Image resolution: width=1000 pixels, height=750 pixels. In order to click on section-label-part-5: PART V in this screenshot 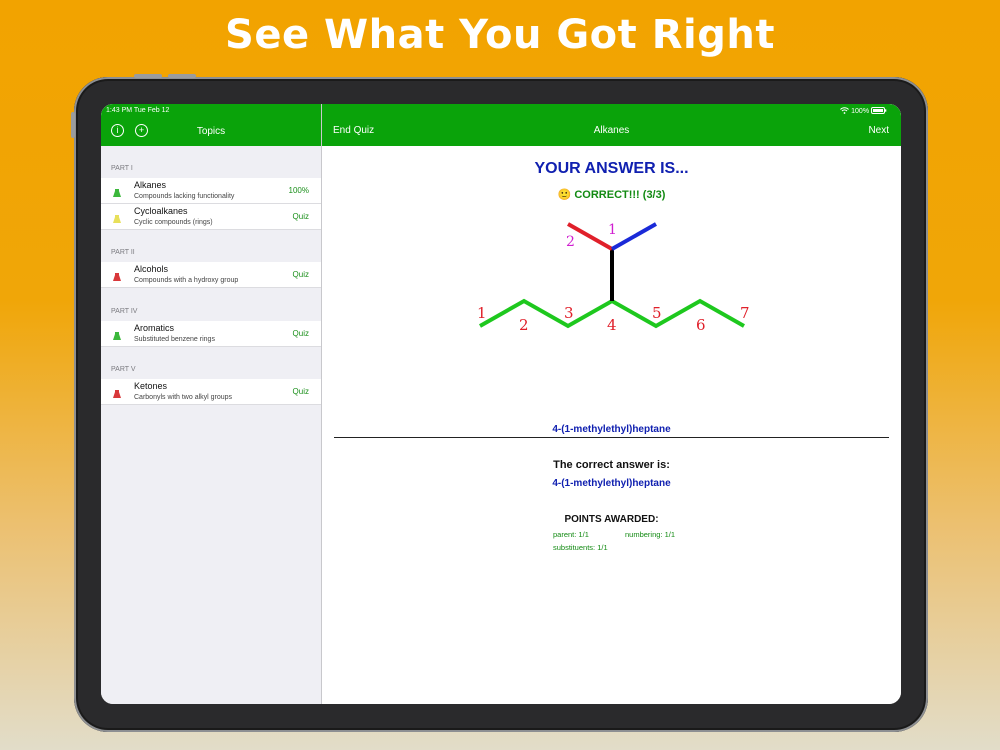, I will do `click(123, 369)`.